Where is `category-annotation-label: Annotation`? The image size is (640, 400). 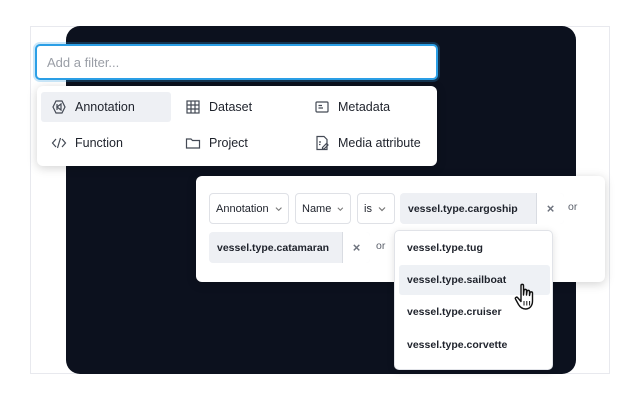 category-annotation-label: Annotation is located at coordinates (105, 107).